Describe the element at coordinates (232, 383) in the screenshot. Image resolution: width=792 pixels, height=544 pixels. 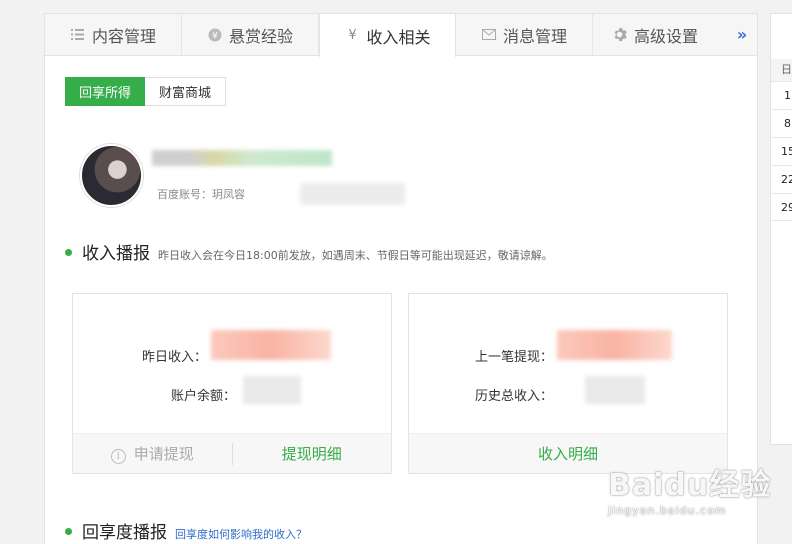
I see `withdraw-card: 昨日收入： 账户余额： i 申请提现 提现明细` at that location.